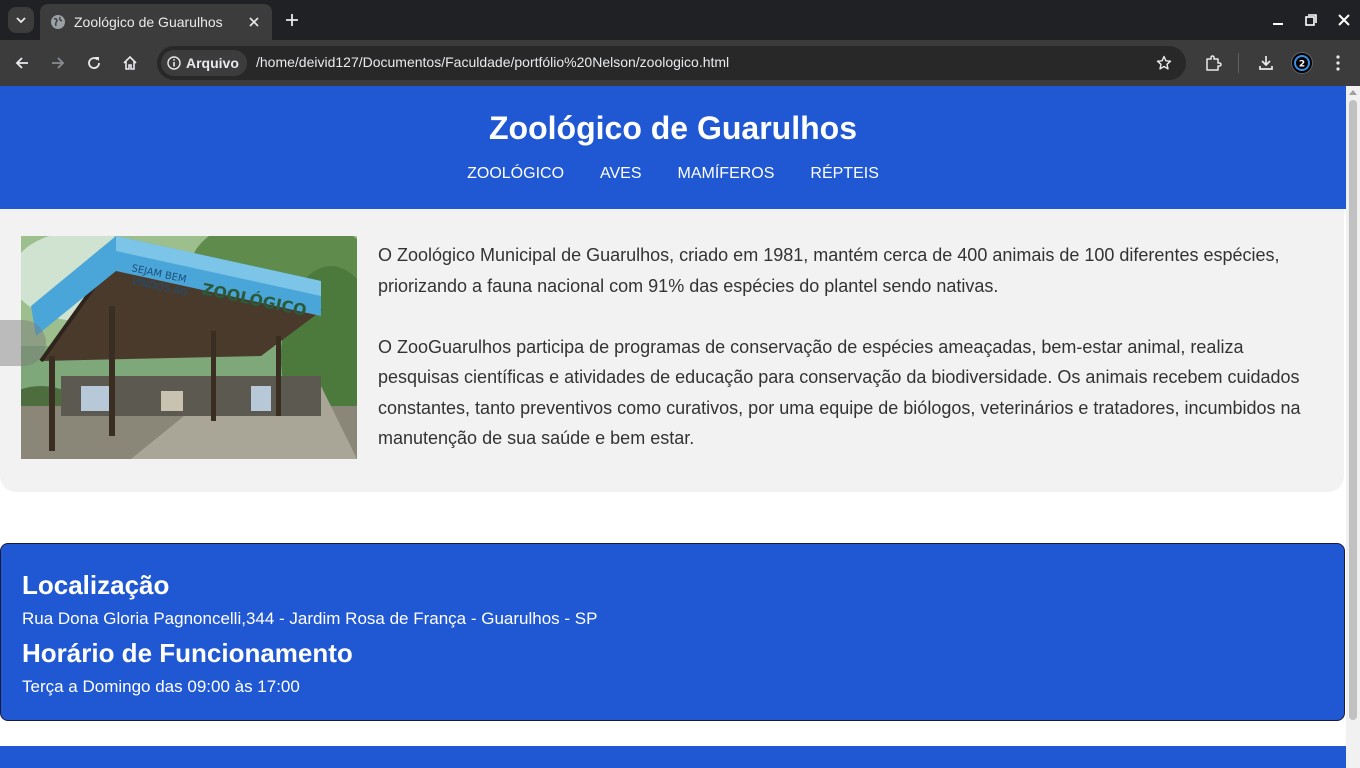 Image resolution: width=1360 pixels, height=768 pixels. What do you see at coordinates (189, 347) in the screenshot?
I see `zoo-entrance-photo: SEJAM BEM VINDOS AO ZOOLÓGICO` at bounding box center [189, 347].